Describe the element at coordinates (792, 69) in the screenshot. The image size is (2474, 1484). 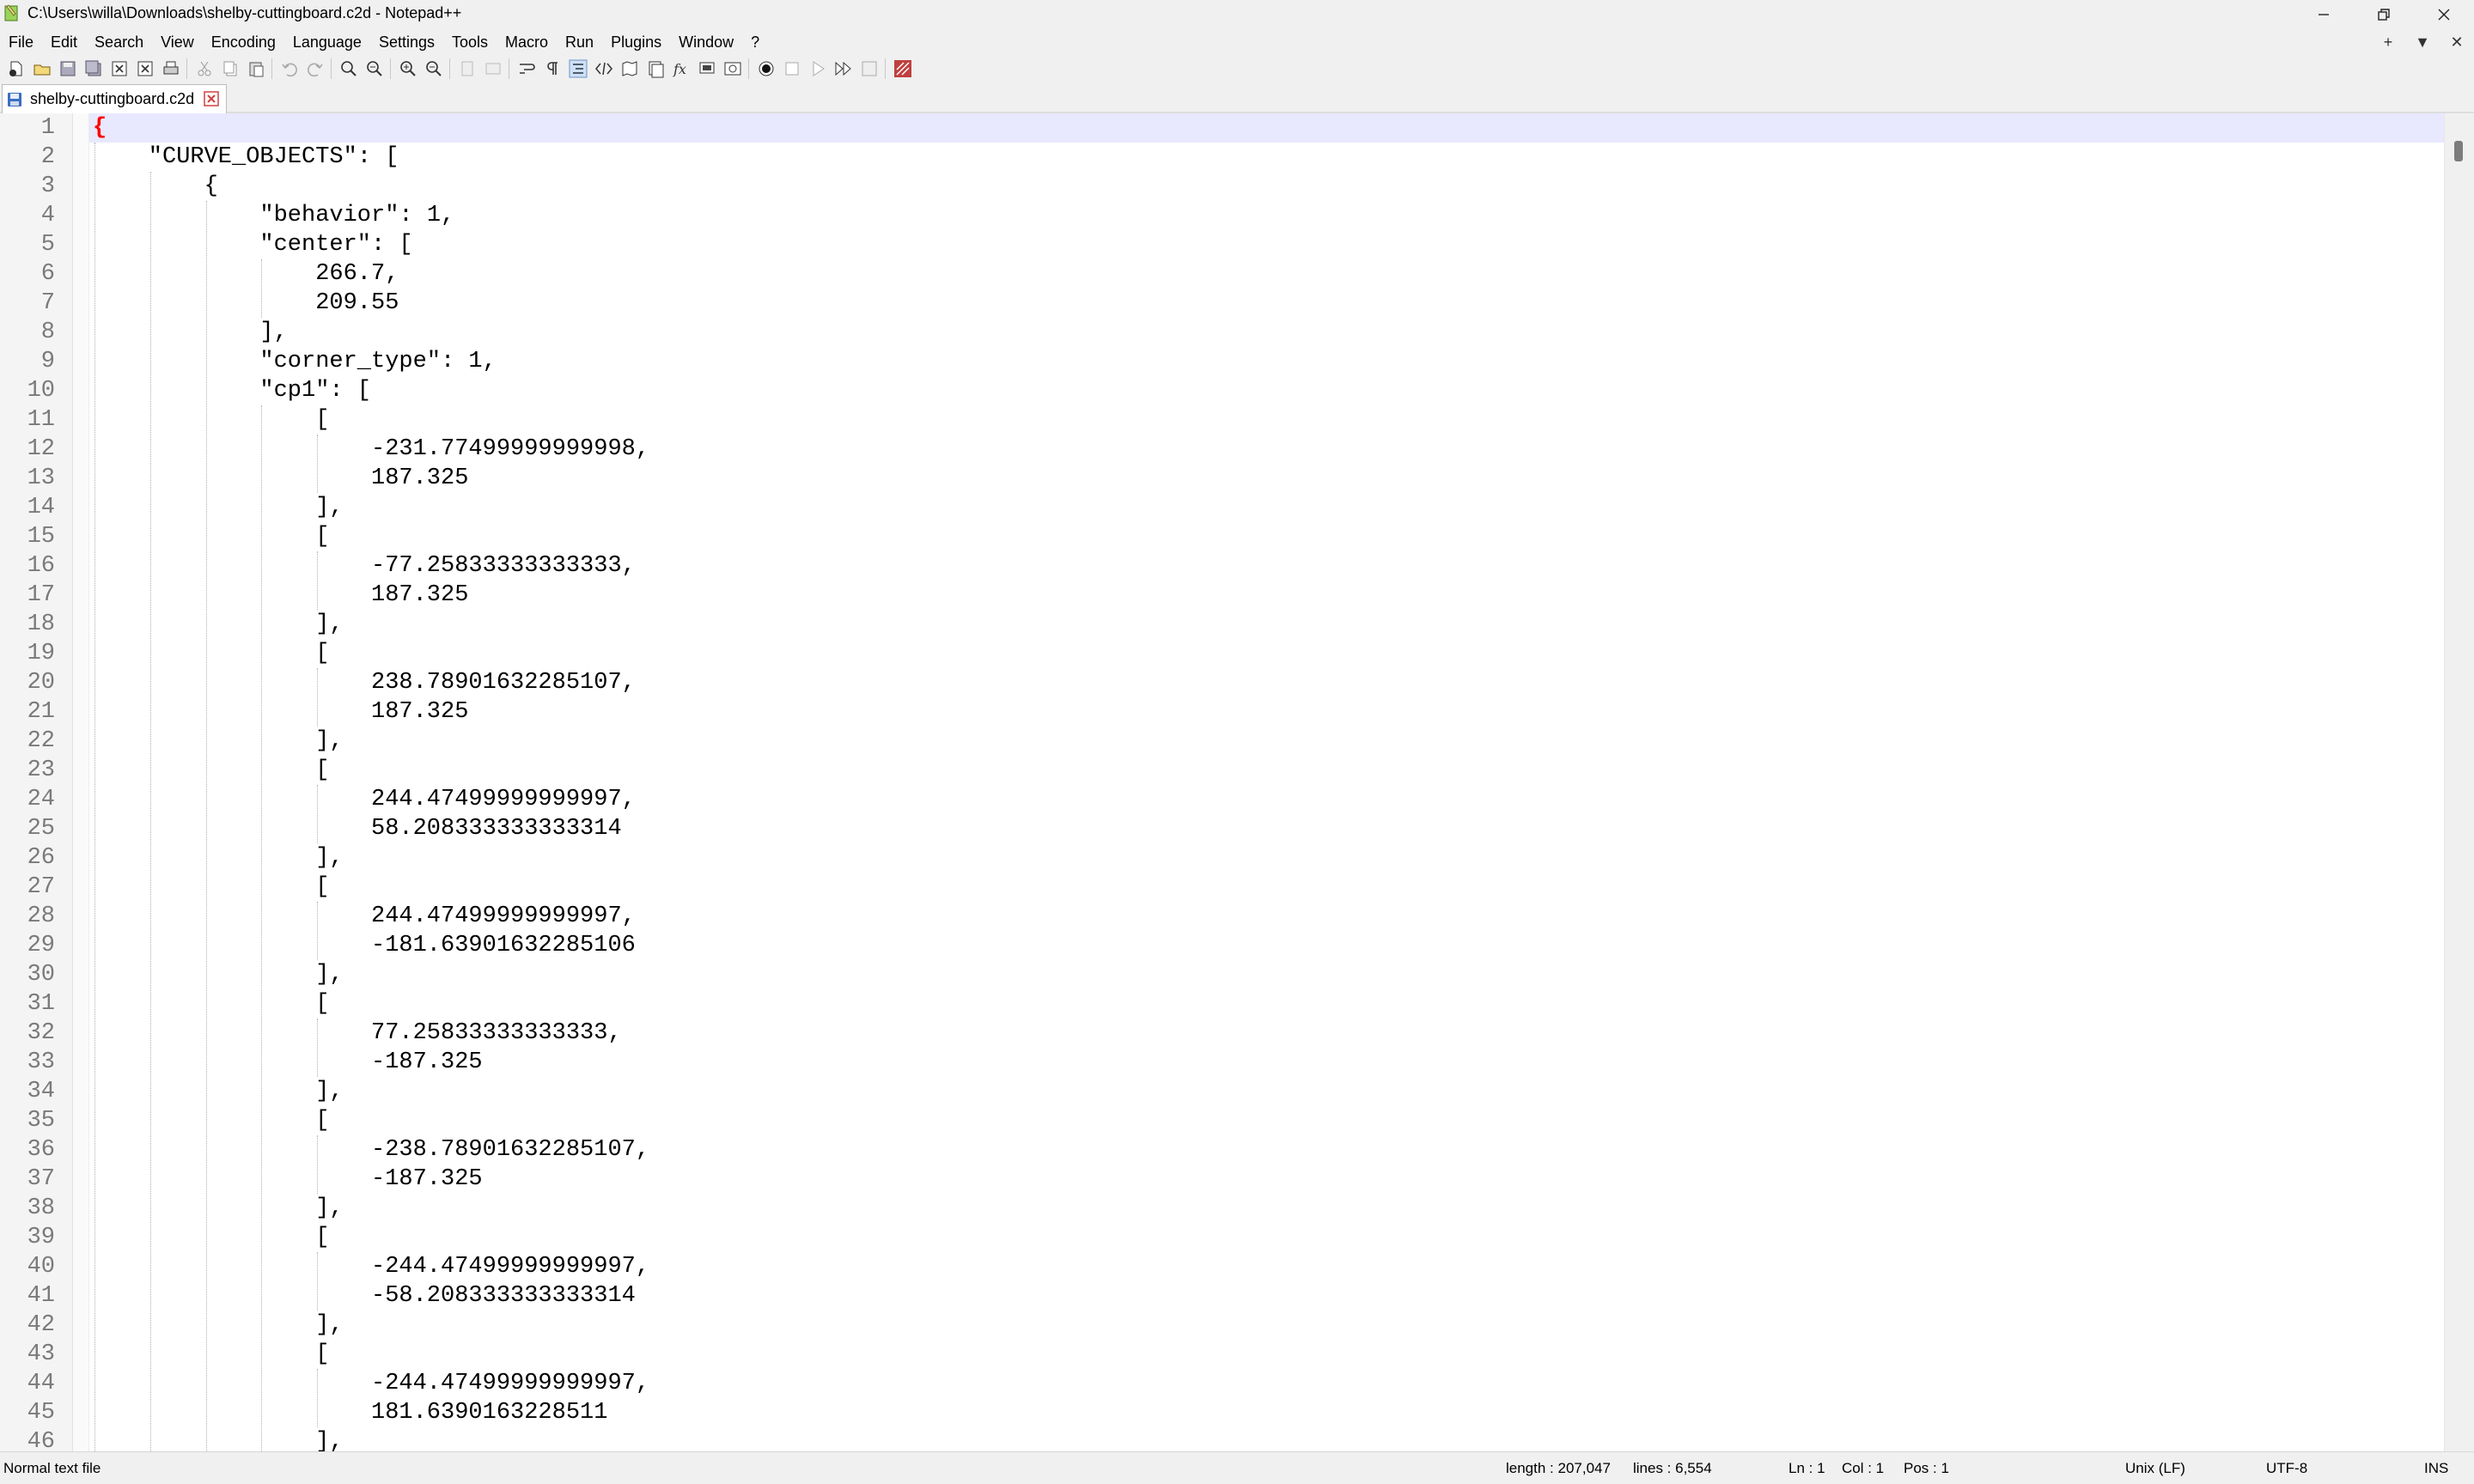
I see `stop-record-button` at that location.